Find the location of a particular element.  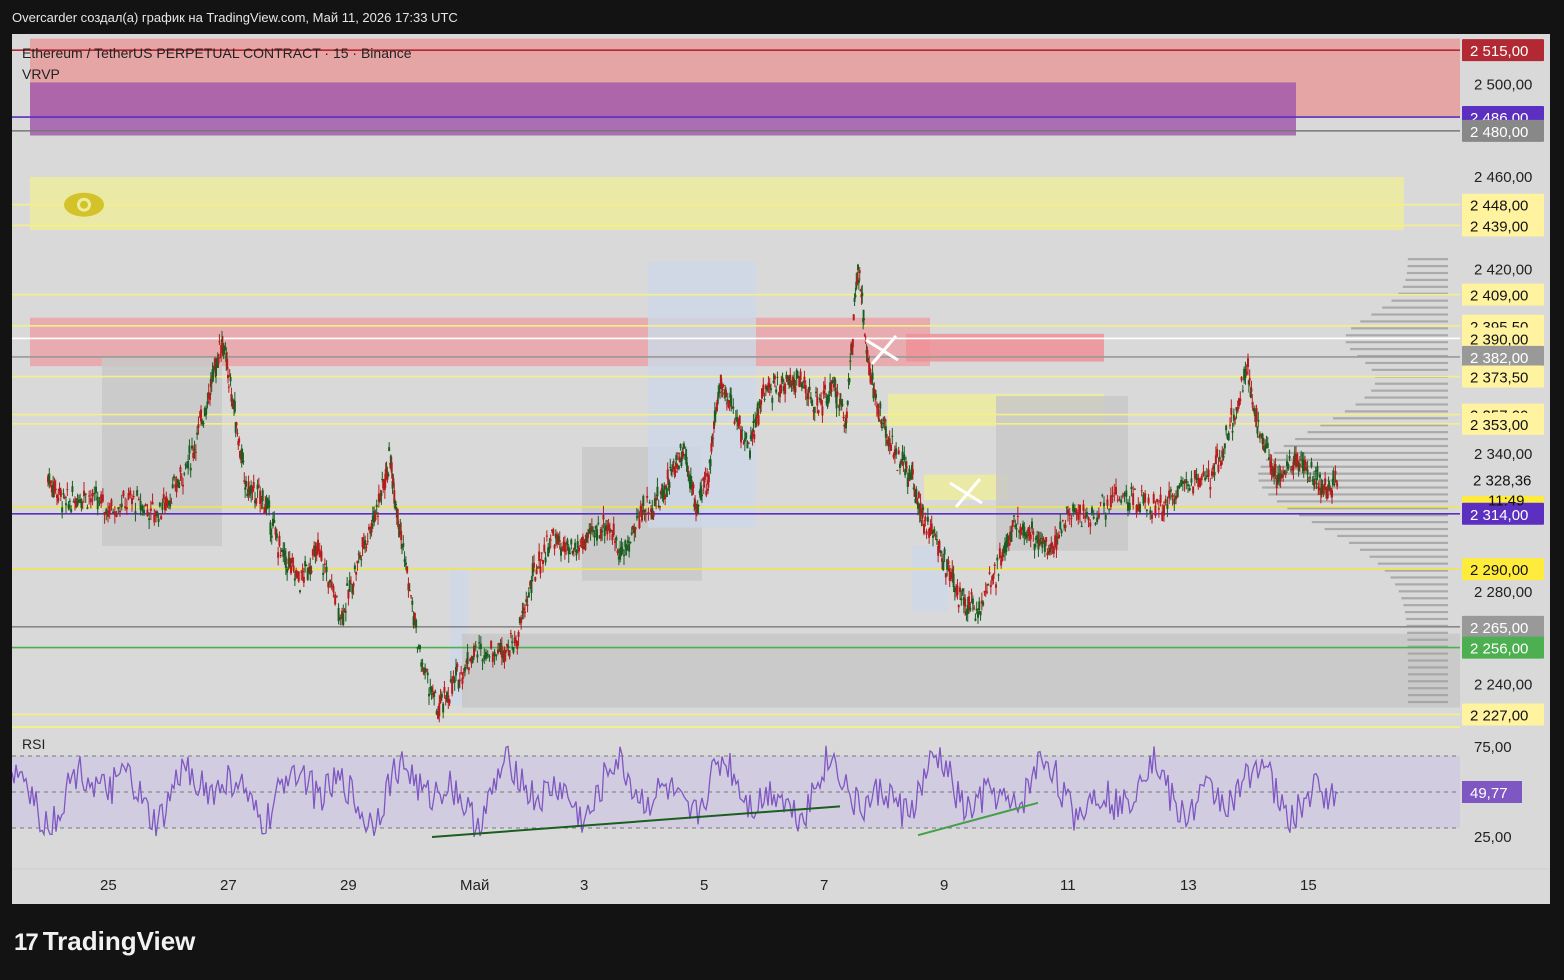

tradingview-logo: 17 TradingView is located at coordinates (104, 941).